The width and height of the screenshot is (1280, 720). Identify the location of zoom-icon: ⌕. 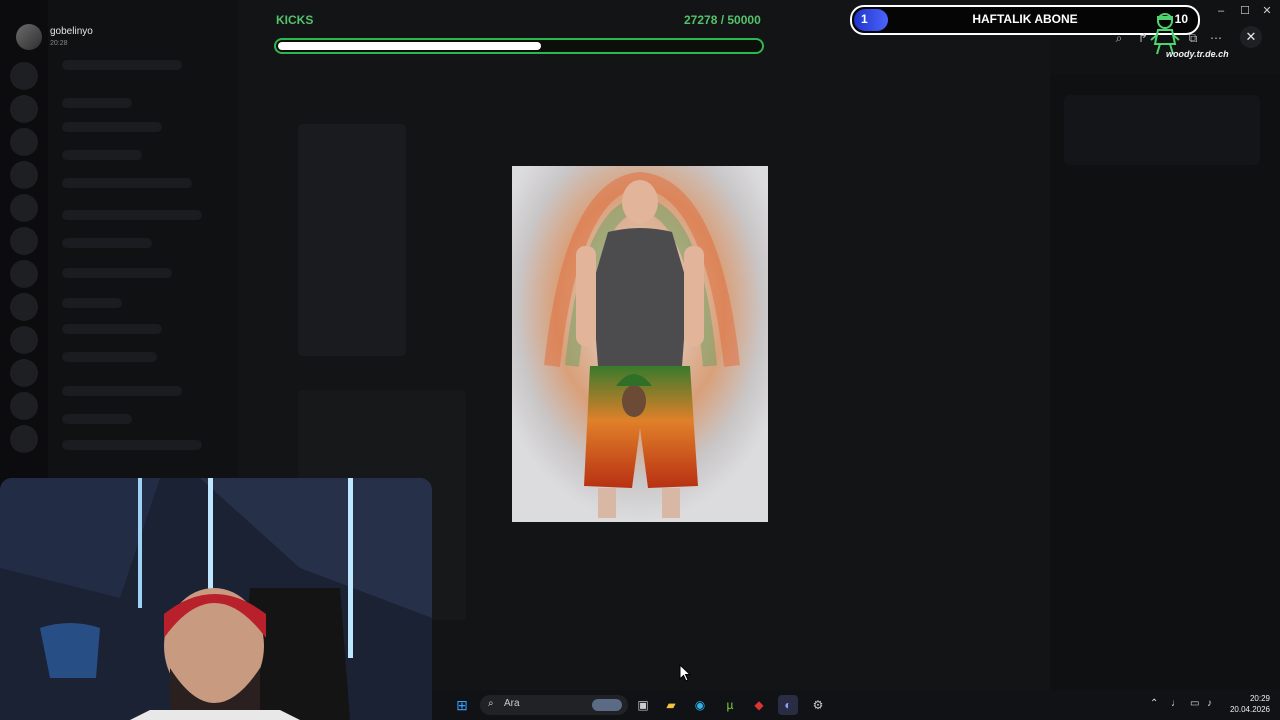
(1119, 38).